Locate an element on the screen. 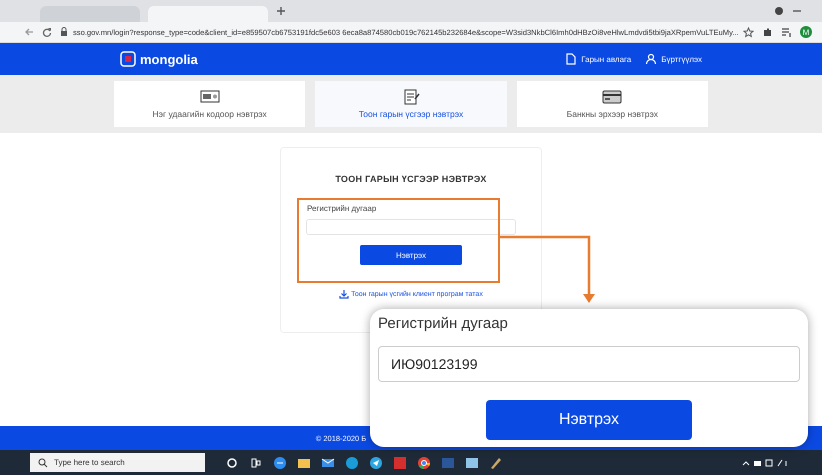  new-tab-icon is located at coordinates (281, 11).